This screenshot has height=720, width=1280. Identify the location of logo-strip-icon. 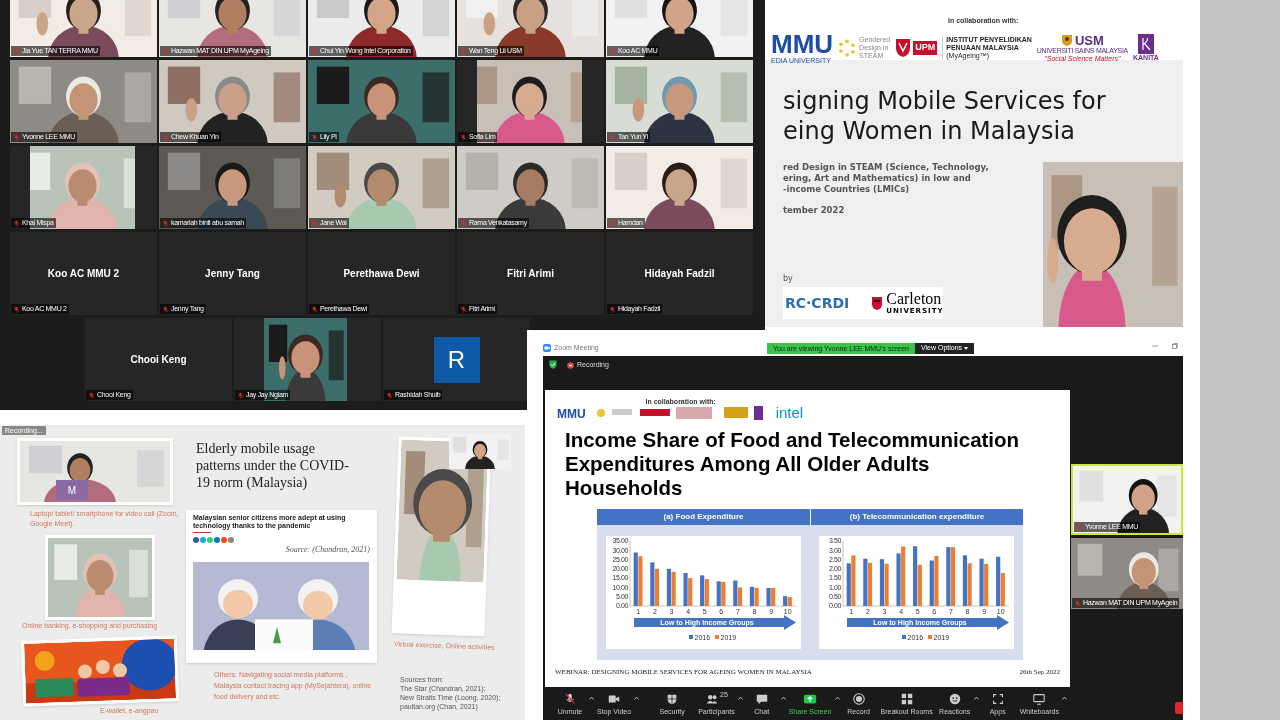
(680, 413).